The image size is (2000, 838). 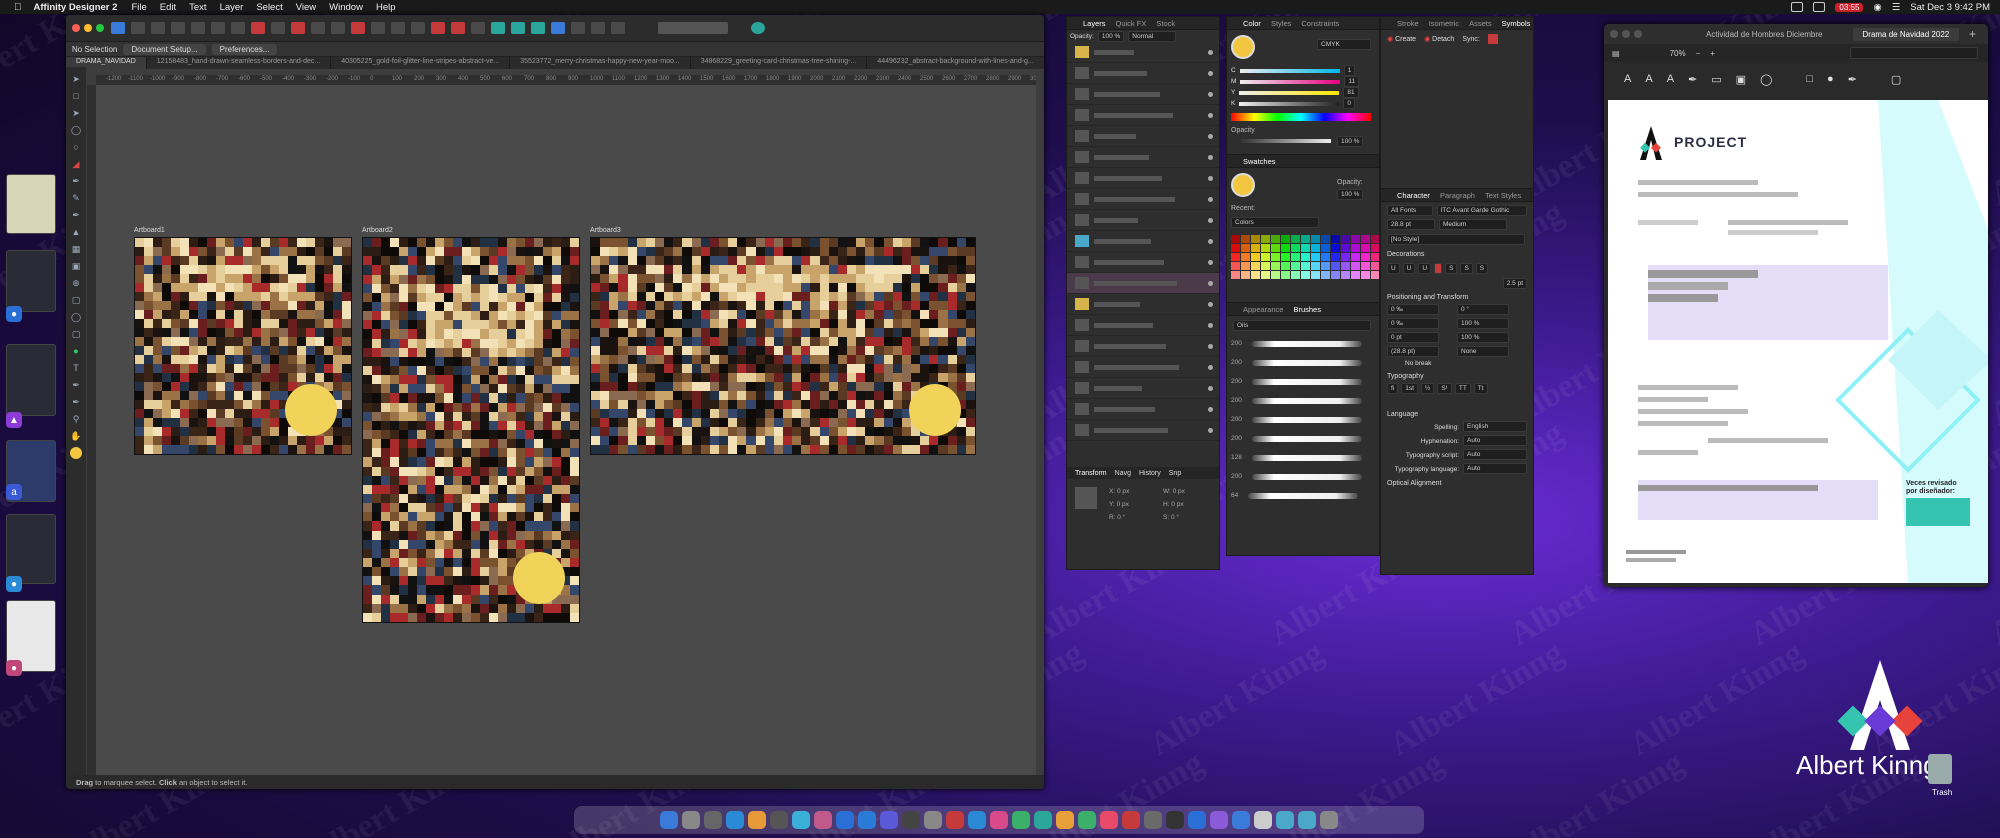 What do you see at coordinates (76, 351) in the screenshot?
I see `shape-tool-icon: ●` at bounding box center [76, 351].